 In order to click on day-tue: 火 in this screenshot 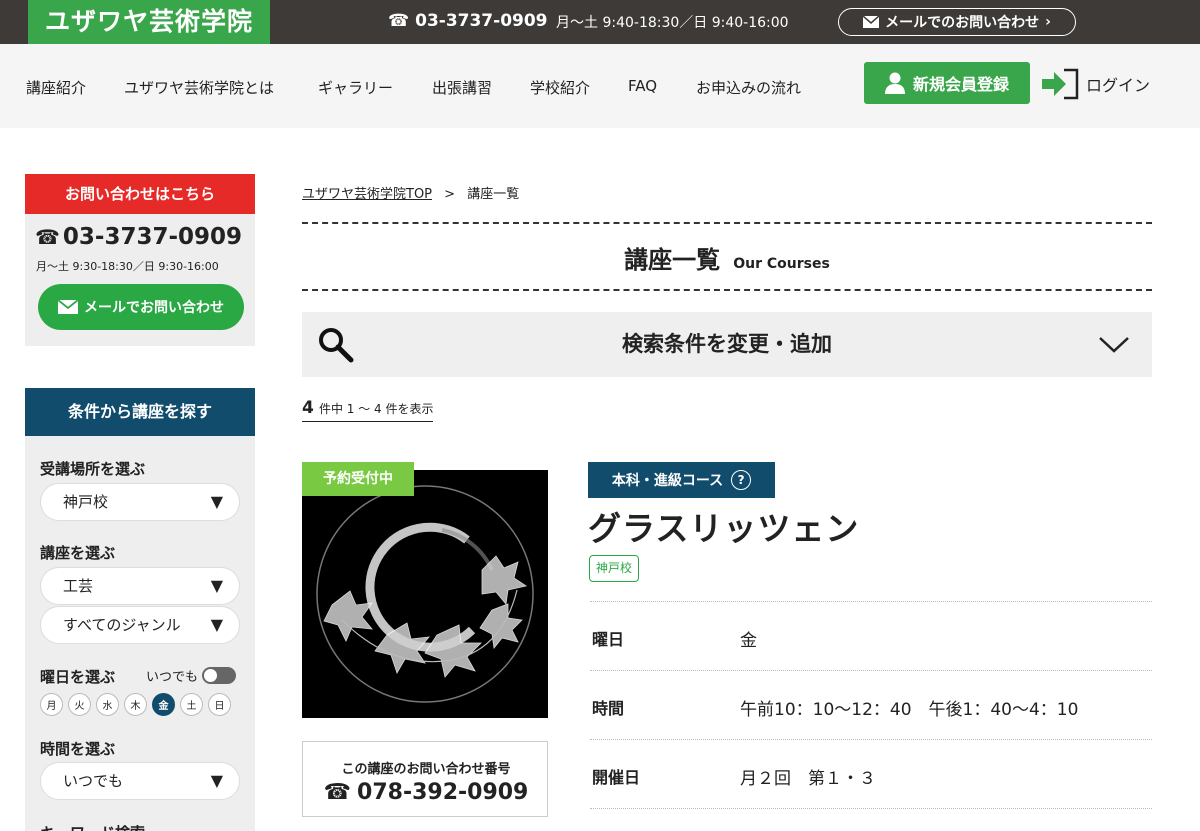, I will do `click(79, 704)`.